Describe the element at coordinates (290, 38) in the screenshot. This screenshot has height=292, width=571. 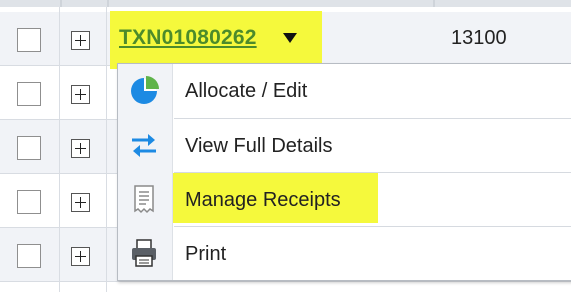
I see `dropdown-caret-icon` at that location.